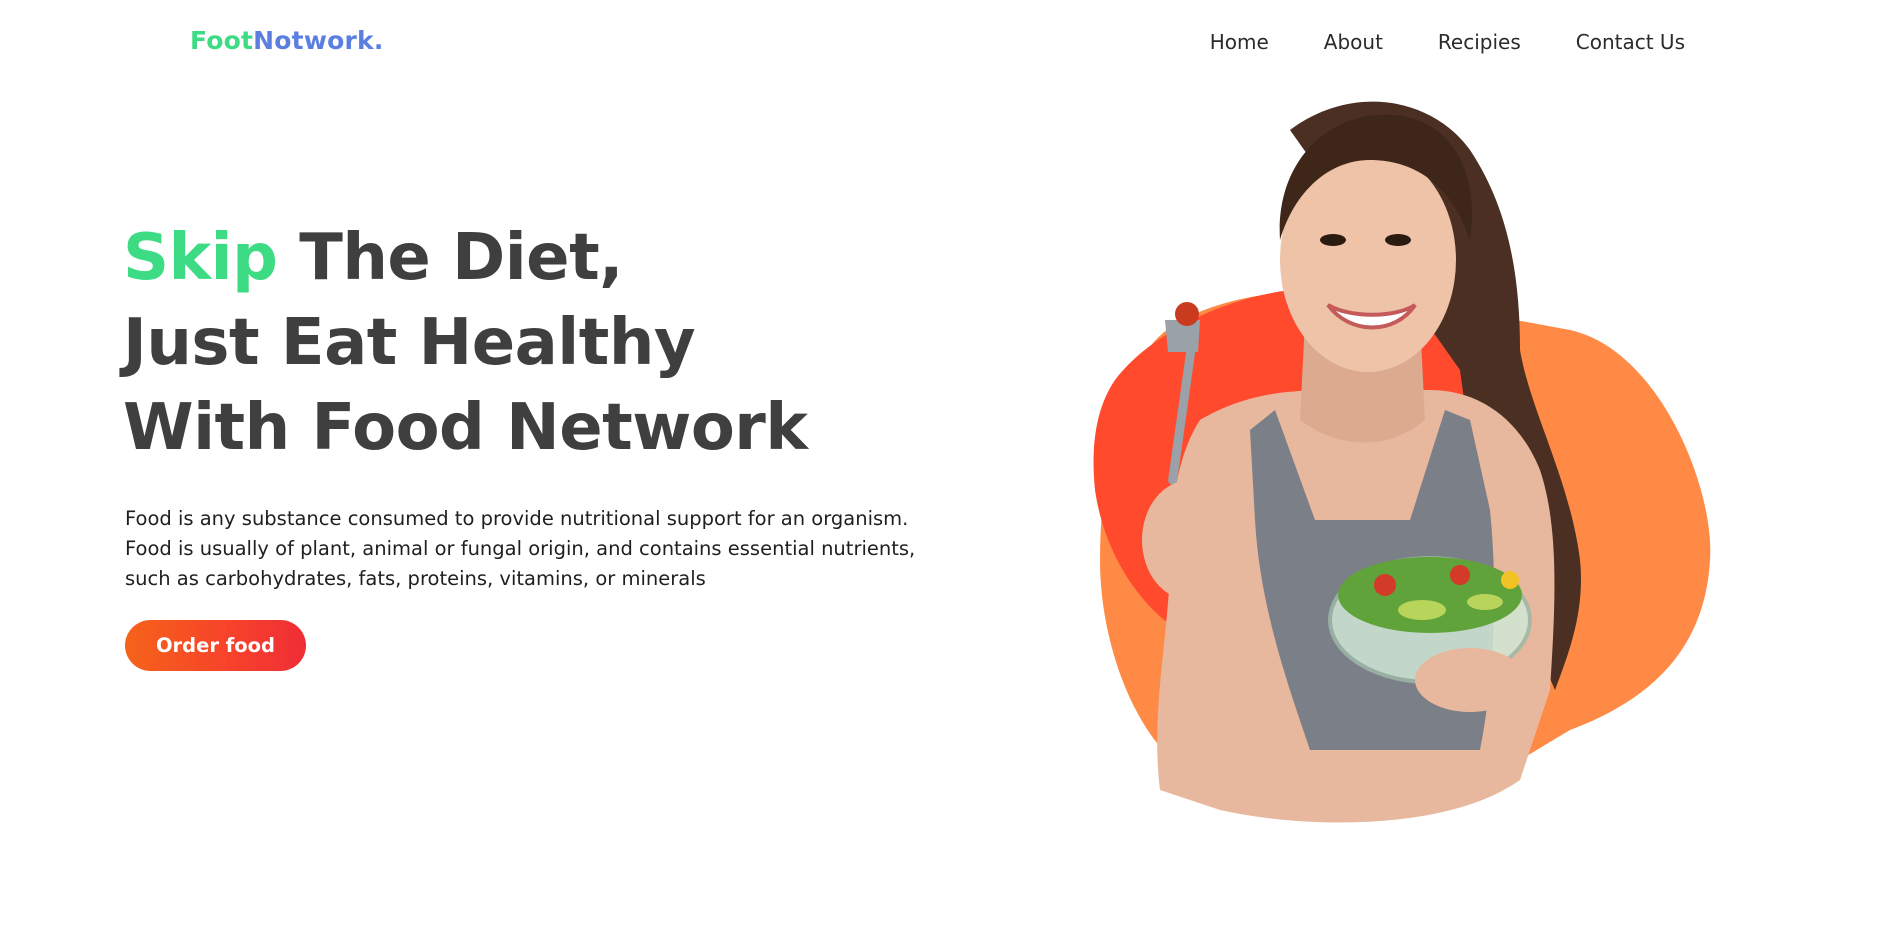 The image size is (1901, 935). I want to click on nav-contact-us: Contact Us, so click(1630, 42).